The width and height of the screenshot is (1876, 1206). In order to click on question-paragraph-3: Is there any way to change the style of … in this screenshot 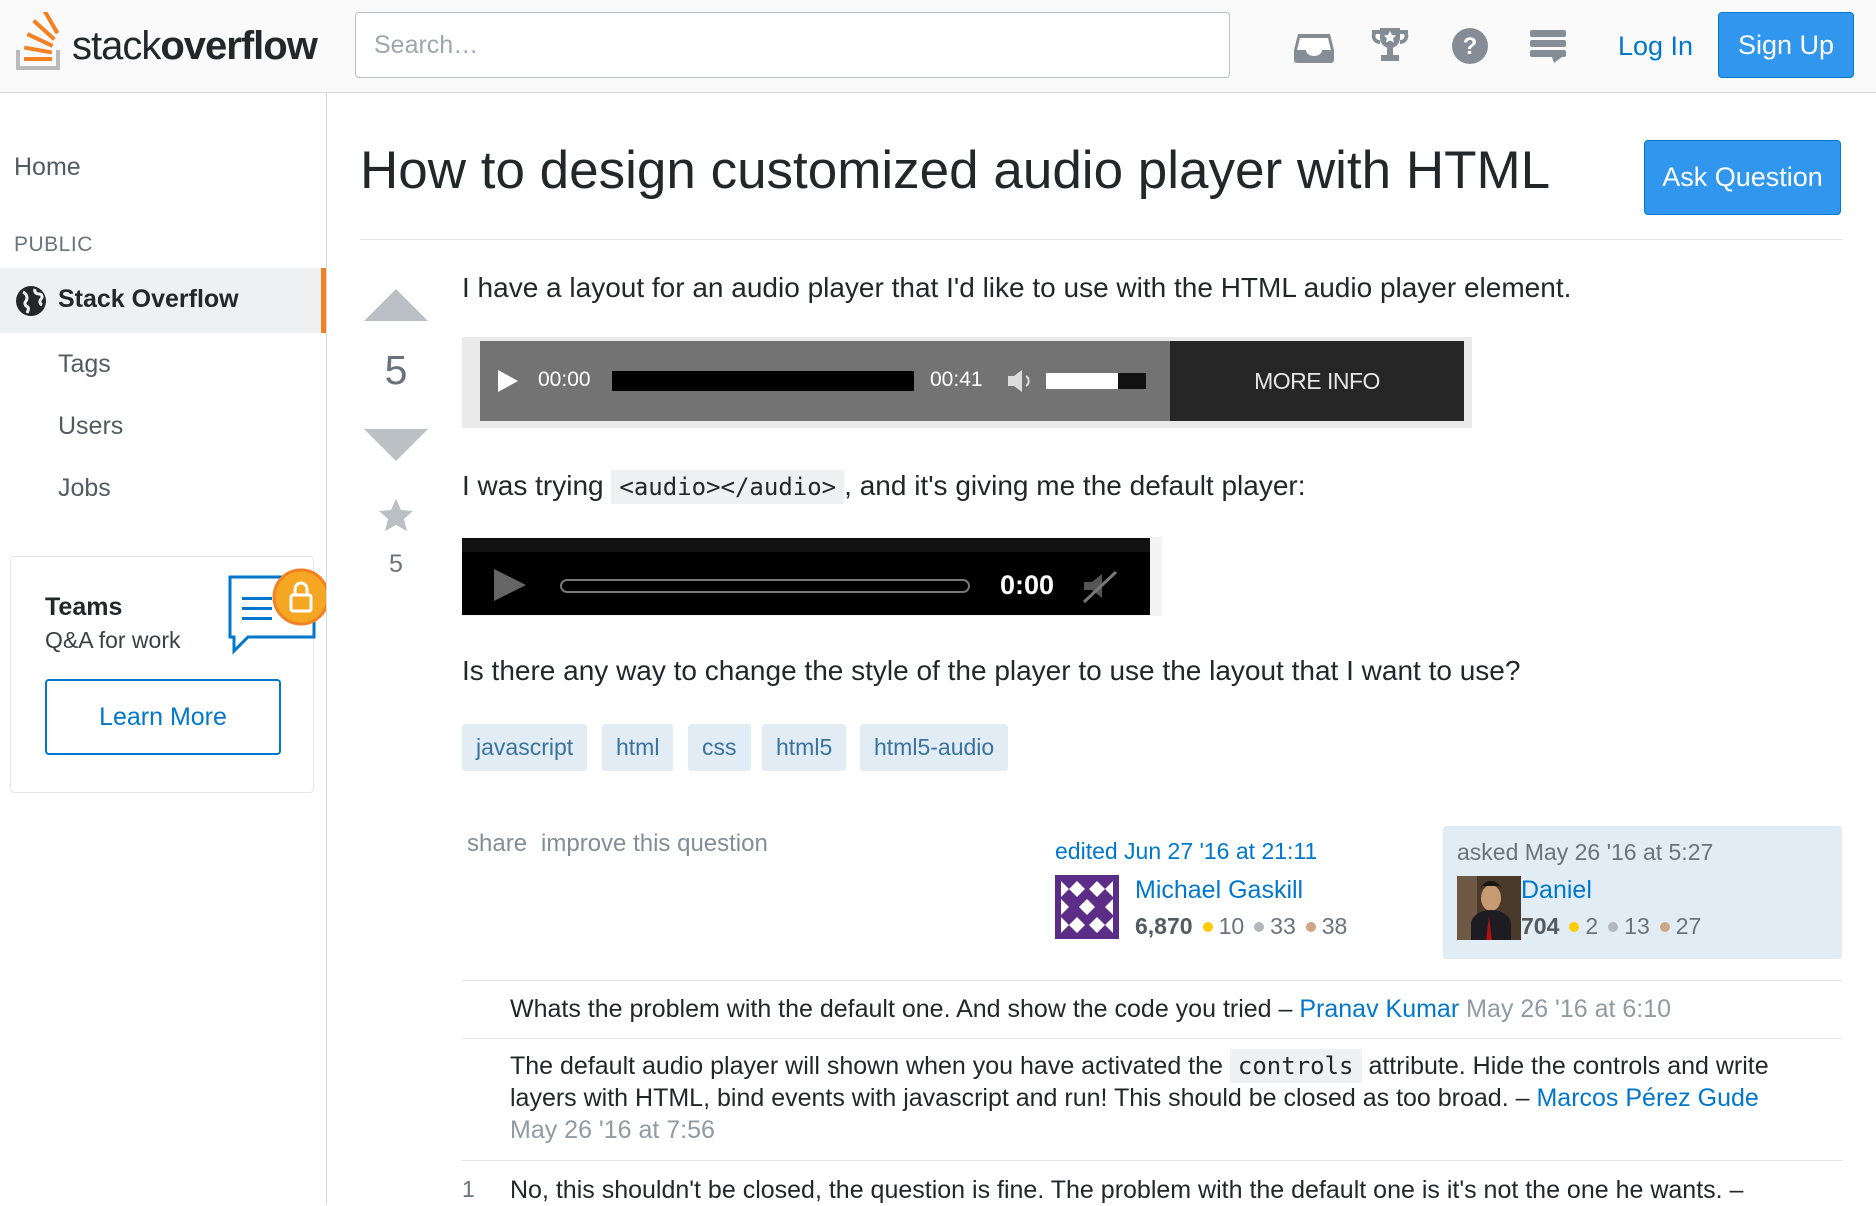, I will do `click(991, 670)`.